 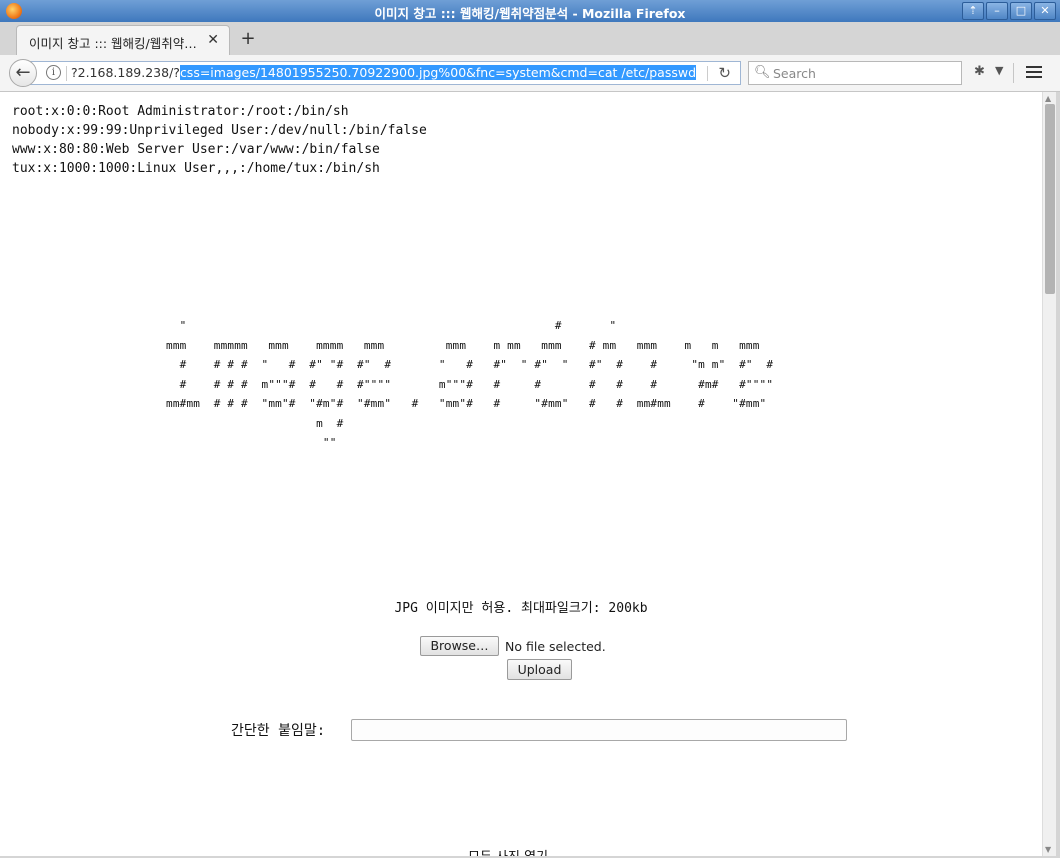 What do you see at coordinates (999, 70) in the screenshot?
I see `addon-dropdown-icon: ▼` at bounding box center [999, 70].